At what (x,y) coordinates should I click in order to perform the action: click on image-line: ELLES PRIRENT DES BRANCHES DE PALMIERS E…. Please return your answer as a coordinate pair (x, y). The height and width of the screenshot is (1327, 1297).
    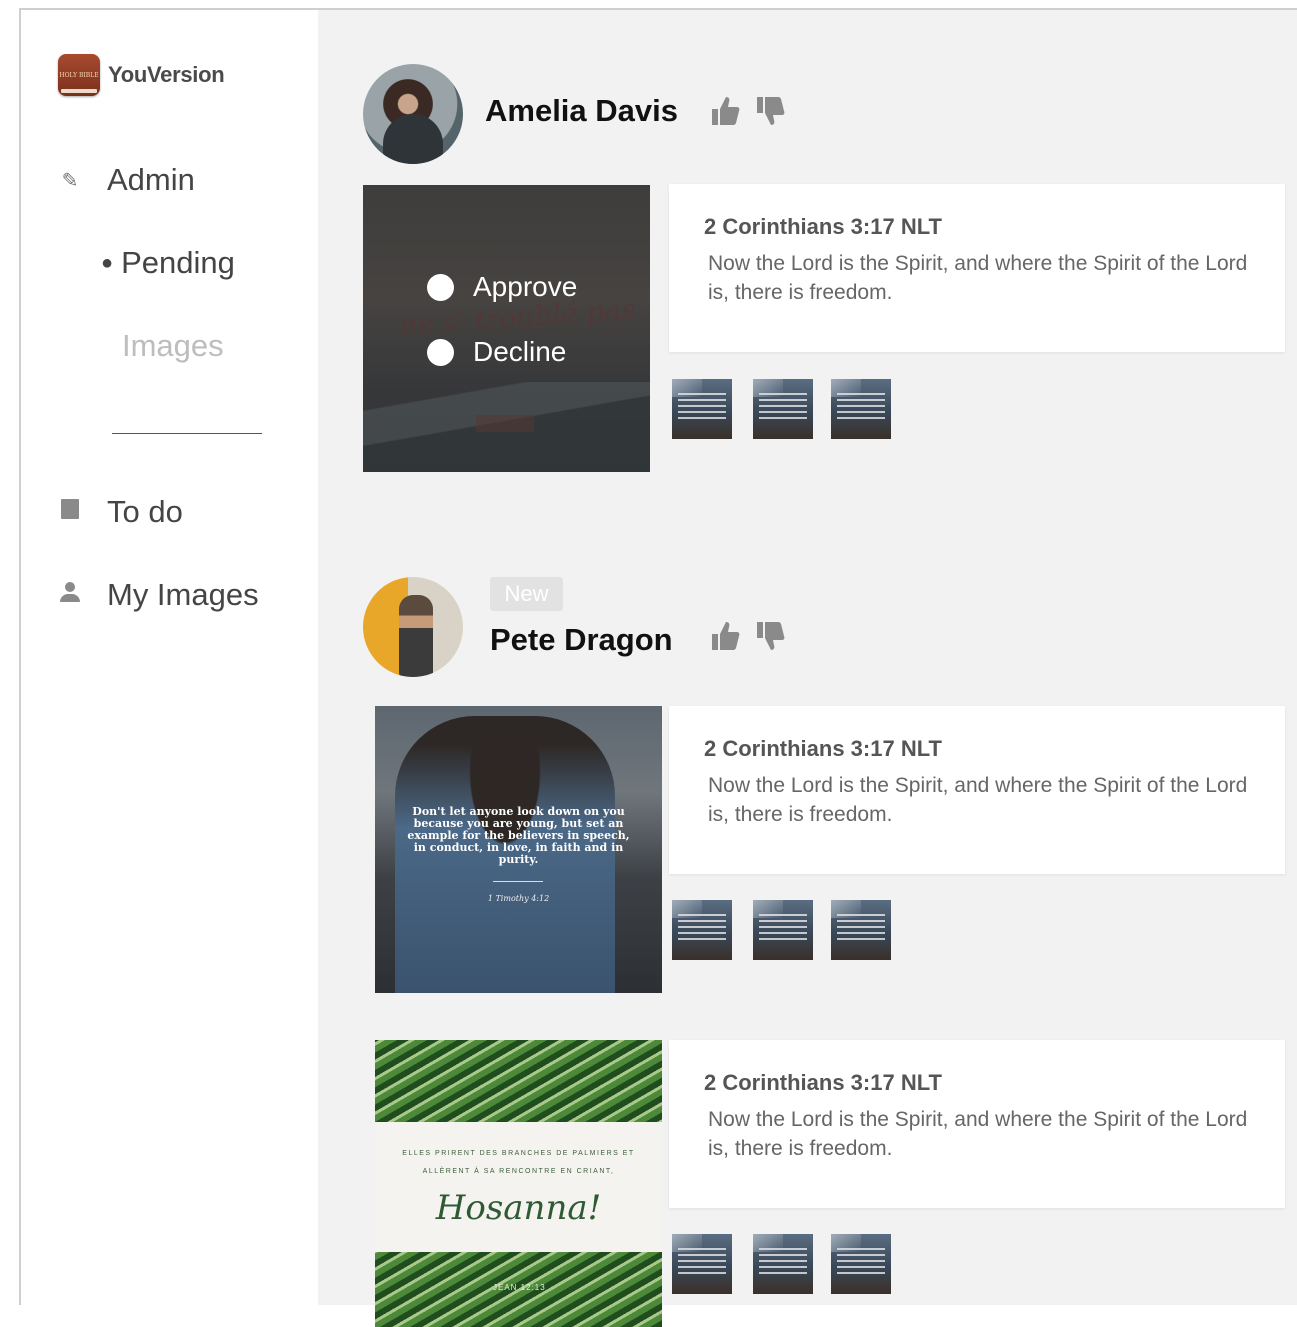
    Looking at the image, I should click on (518, 1153).